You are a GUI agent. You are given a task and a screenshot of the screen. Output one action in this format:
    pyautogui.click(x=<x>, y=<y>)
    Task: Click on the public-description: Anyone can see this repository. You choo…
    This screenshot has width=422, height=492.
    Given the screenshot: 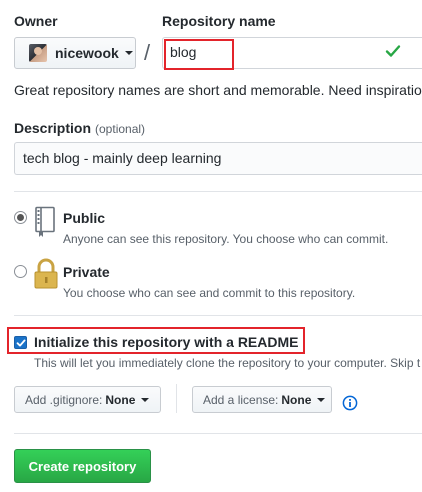 What is the action you would take?
    pyautogui.click(x=226, y=239)
    